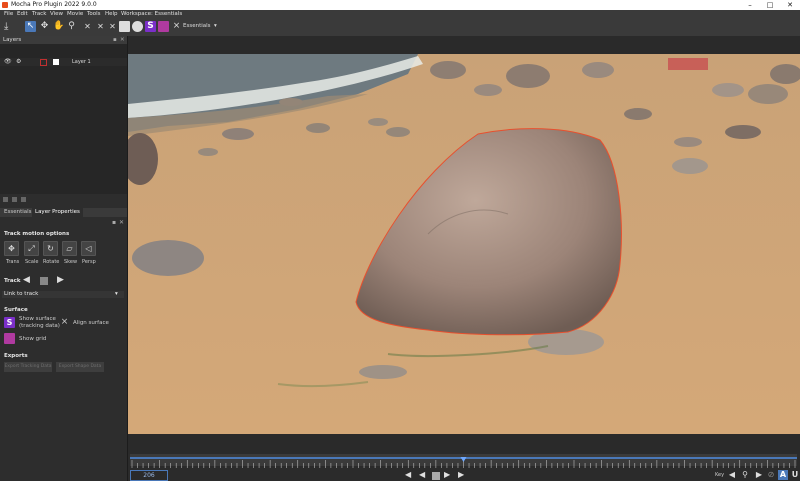  I want to click on layer-row: 👁 ⚙ Layer 1, so click(63, 62).